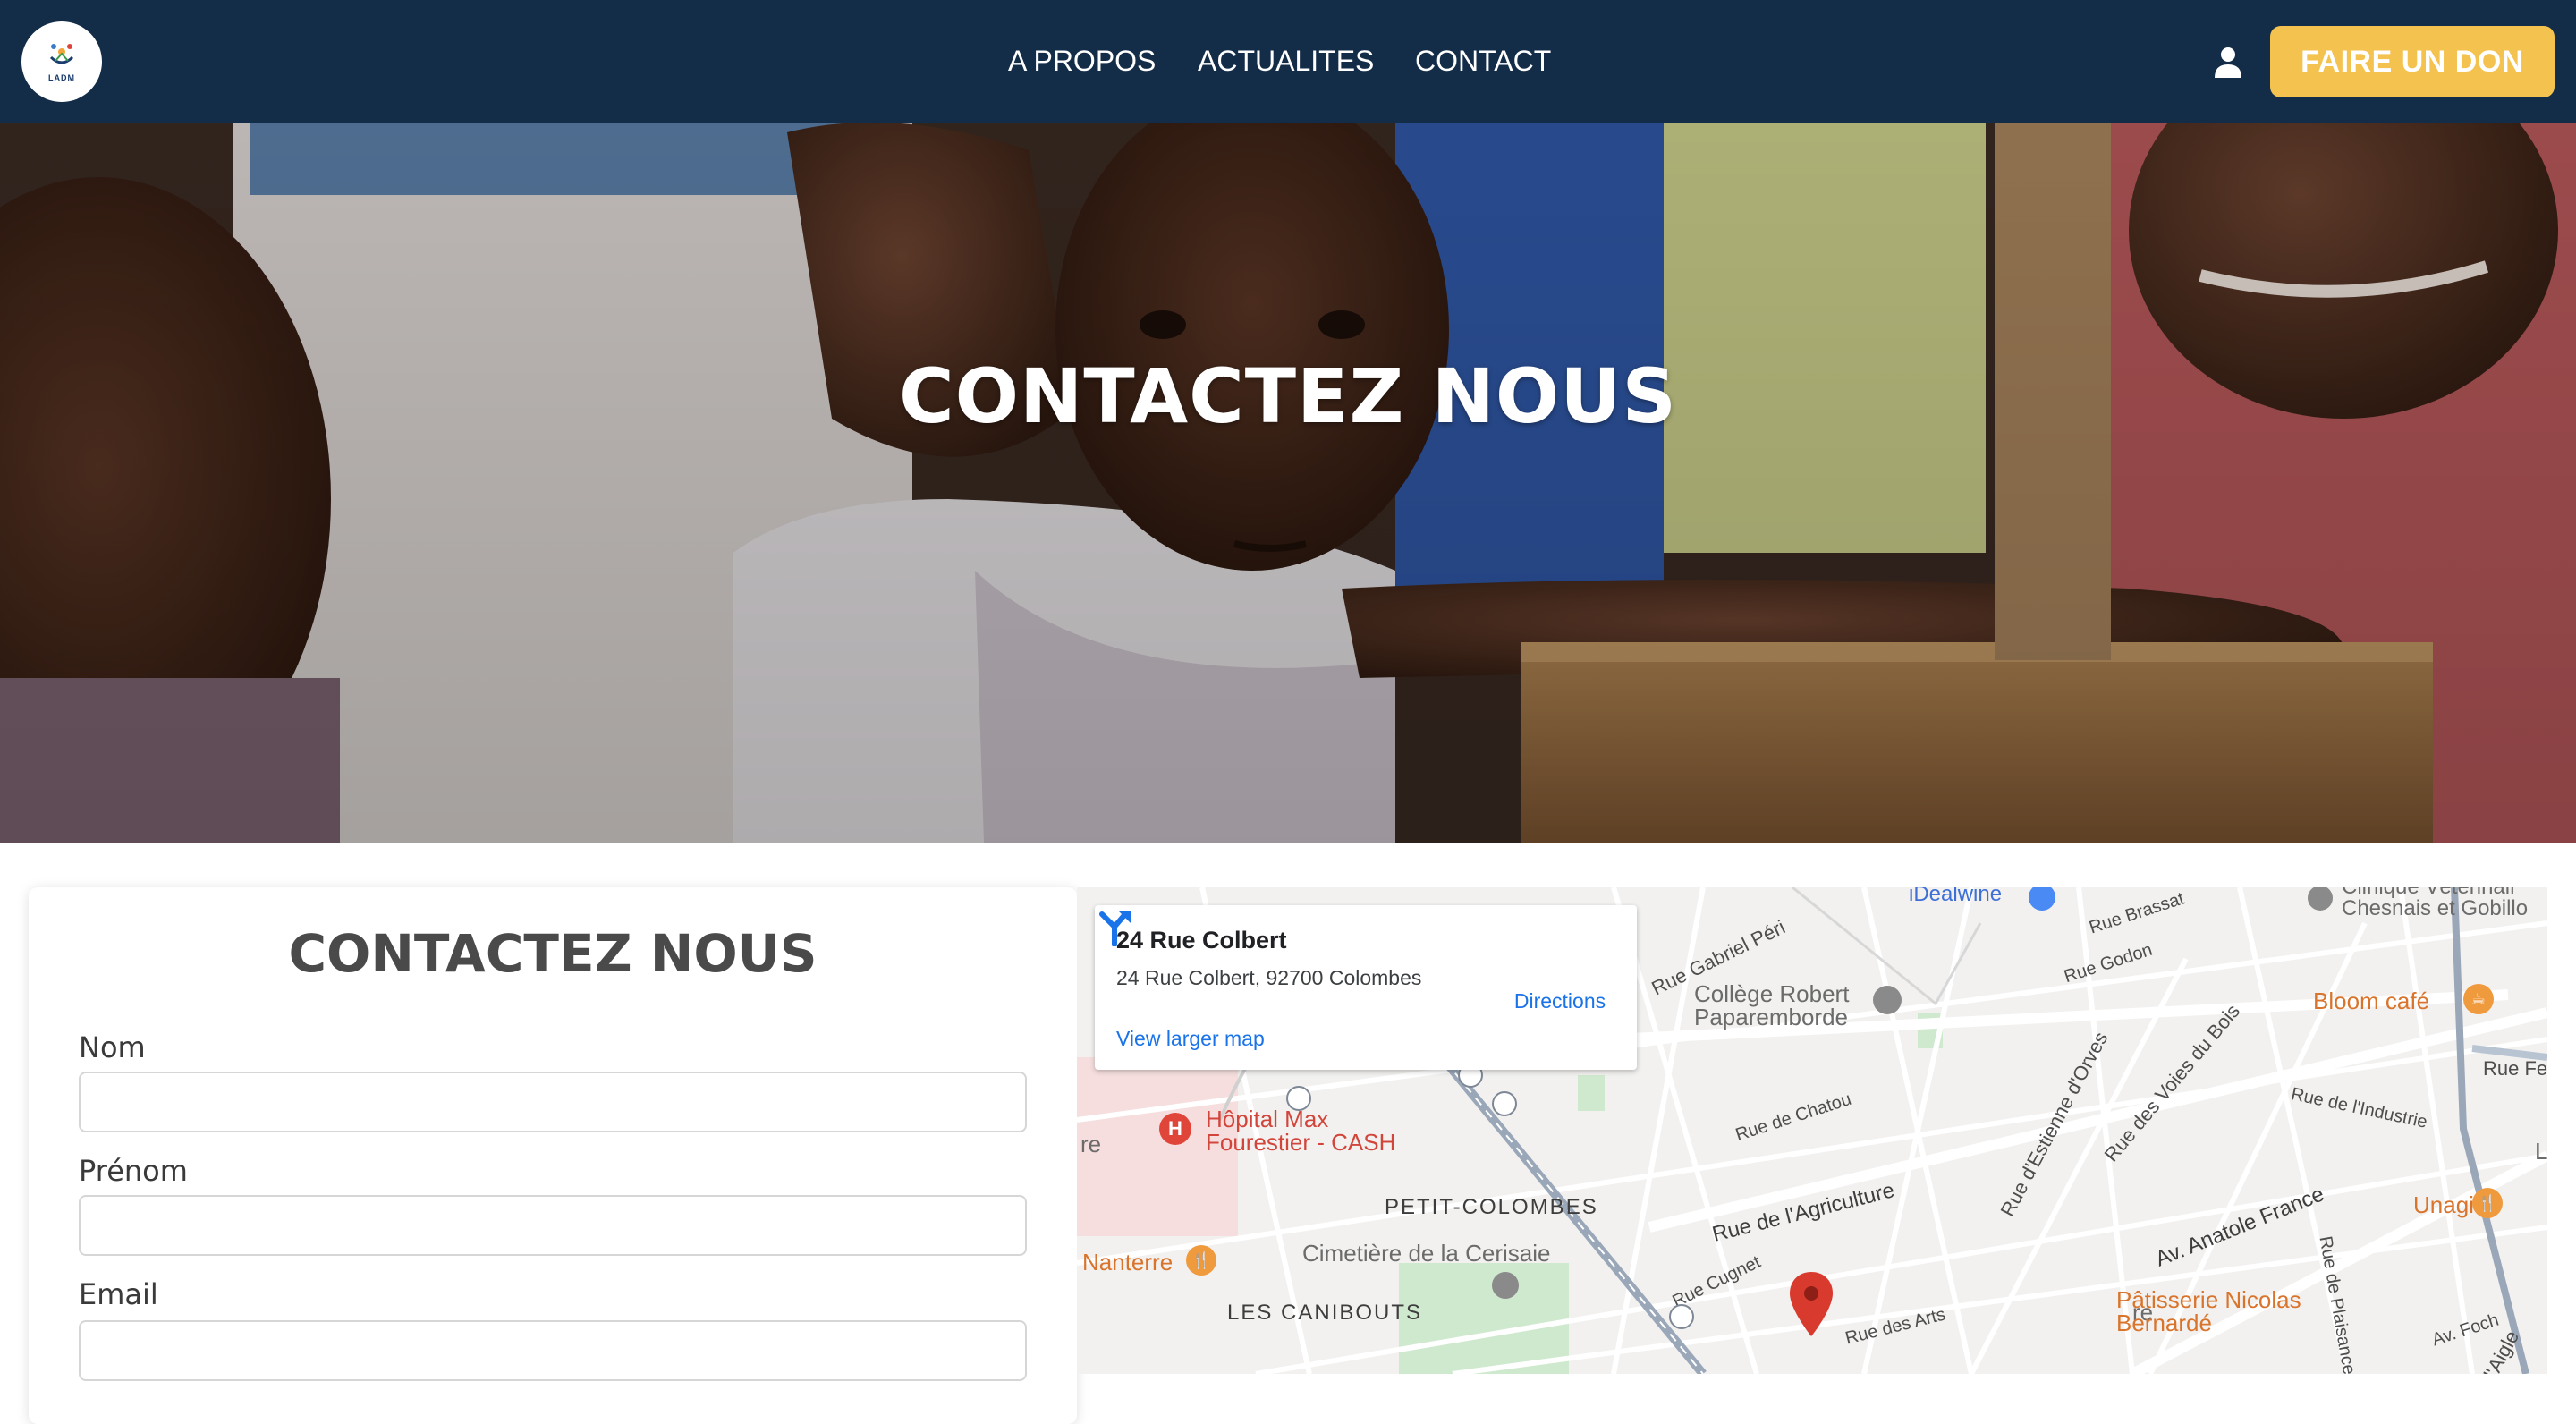 The image size is (2576, 1424). What do you see at coordinates (1771, 1017) in the screenshot?
I see `label-college-2: Paparemborde` at bounding box center [1771, 1017].